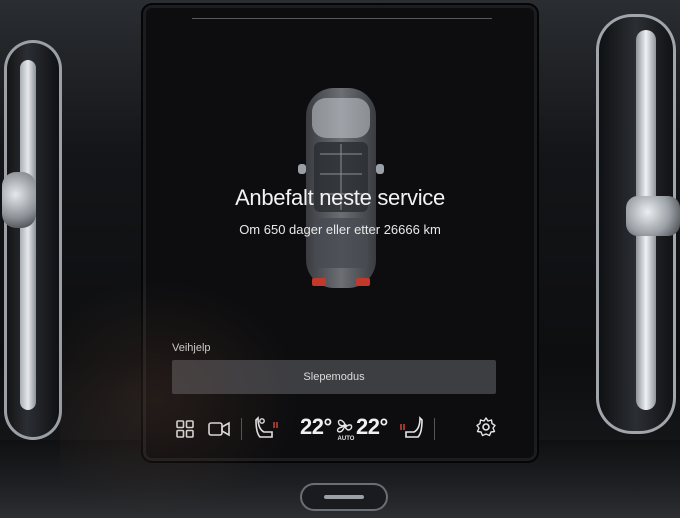  I want to click on fan-auto-label: AUTO, so click(346, 439).